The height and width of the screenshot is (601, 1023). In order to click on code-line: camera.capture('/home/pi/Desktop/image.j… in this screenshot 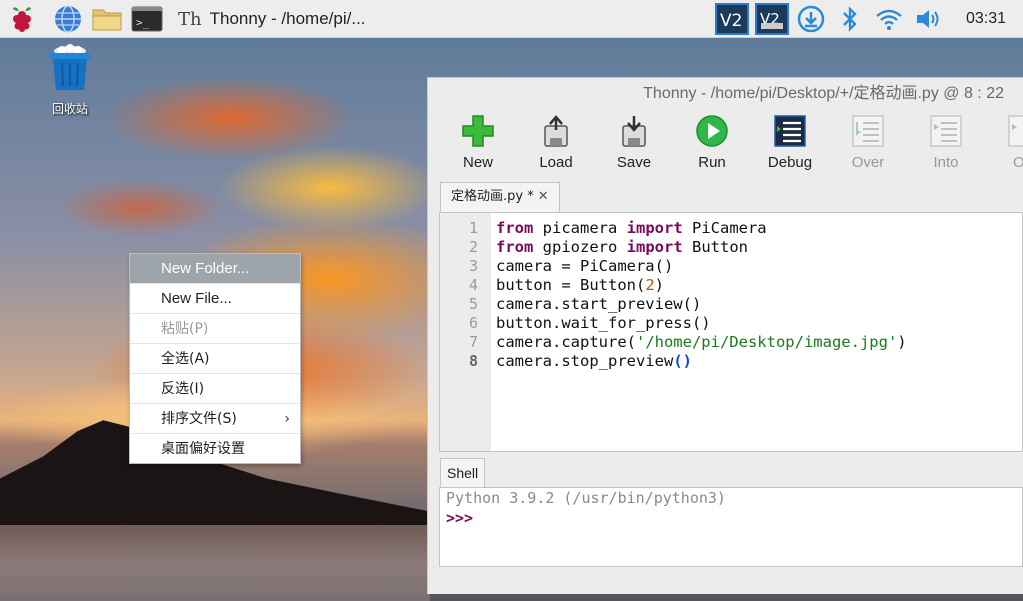, I will do `click(701, 342)`.